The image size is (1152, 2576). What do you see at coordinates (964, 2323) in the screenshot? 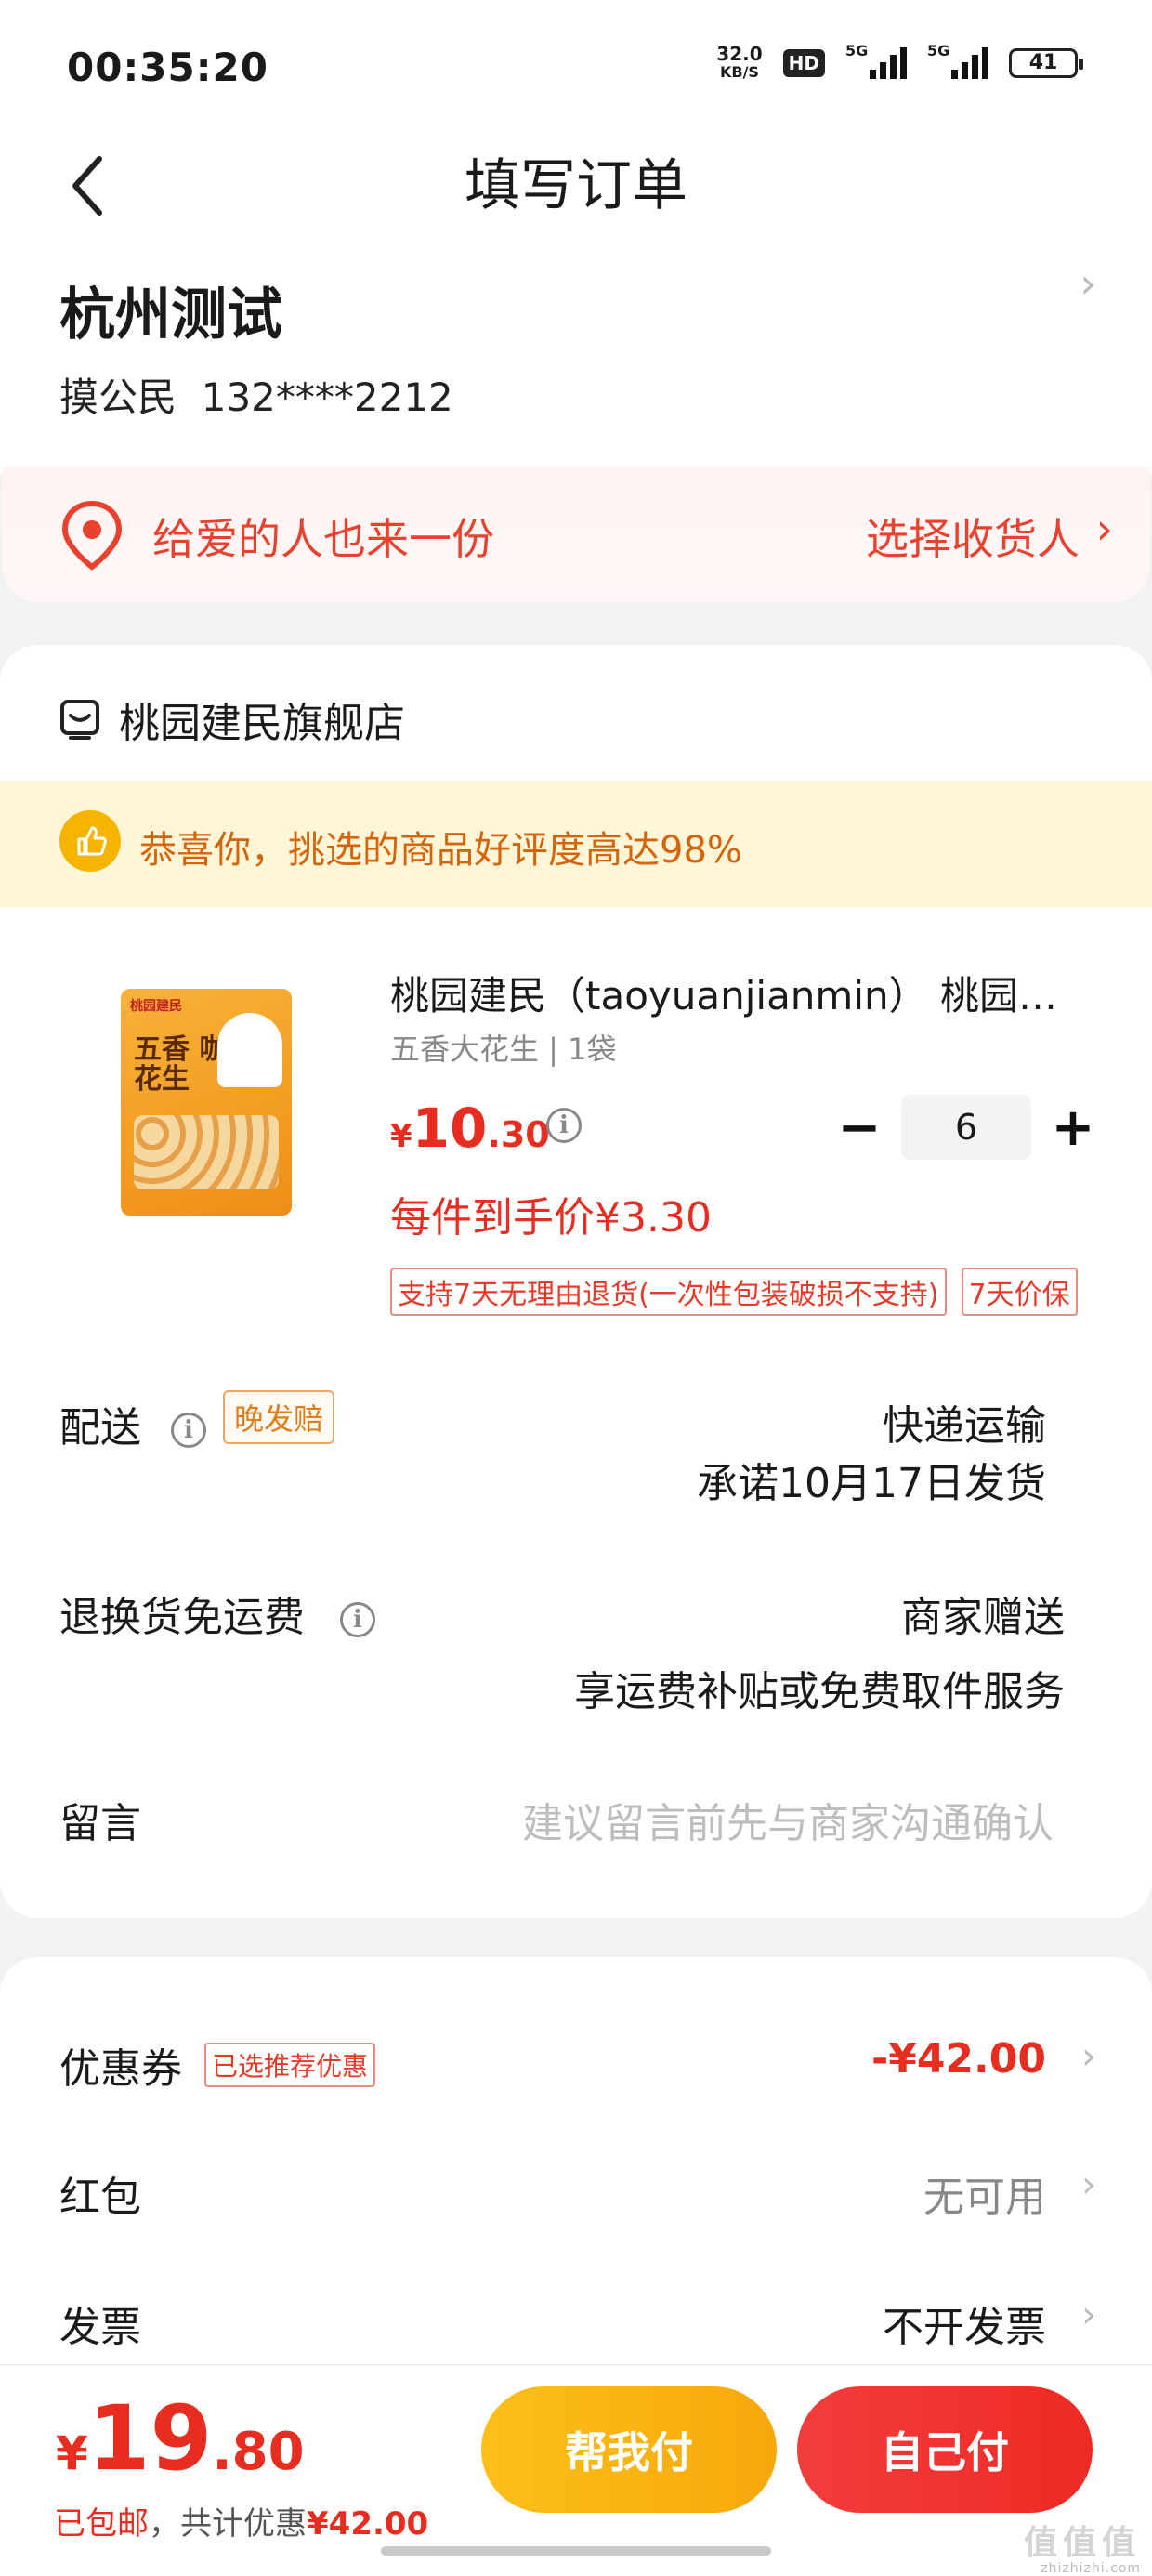
I see `invoice-value: 不开发票` at bounding box center [964, 2323].